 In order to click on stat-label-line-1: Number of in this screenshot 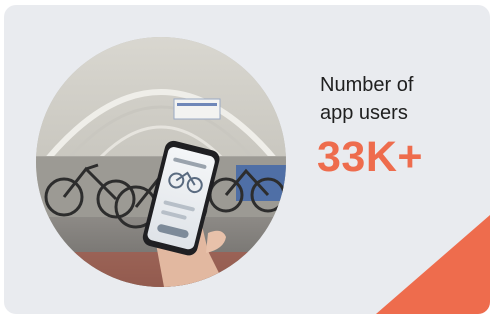, I will do `click(367, 85)`.